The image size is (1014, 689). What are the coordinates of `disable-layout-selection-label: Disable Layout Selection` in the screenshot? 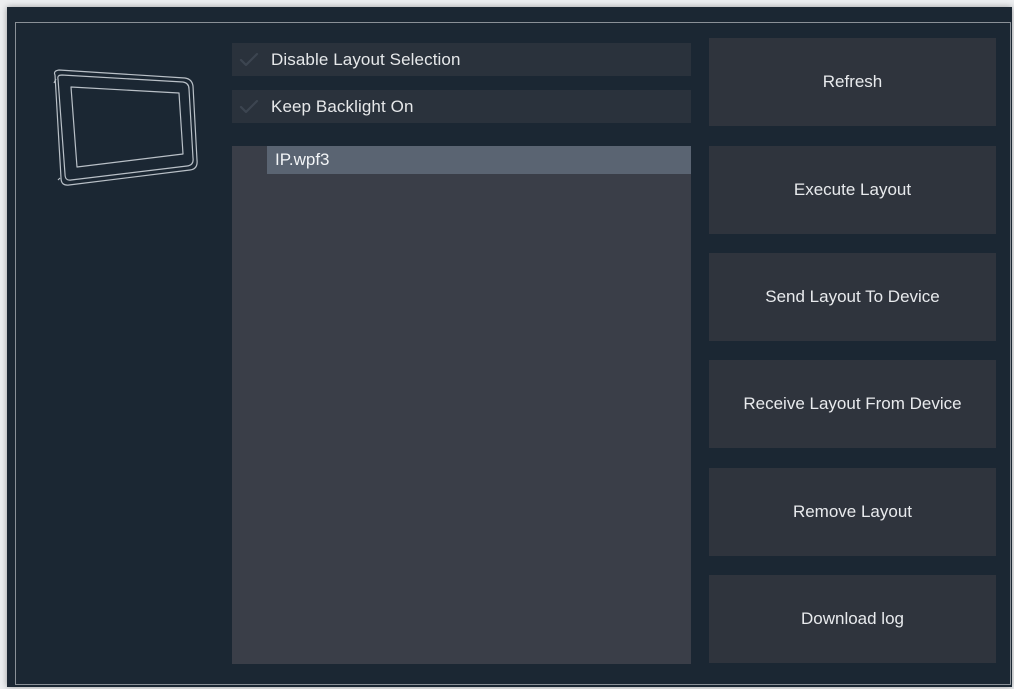 It's located at (366, 59).